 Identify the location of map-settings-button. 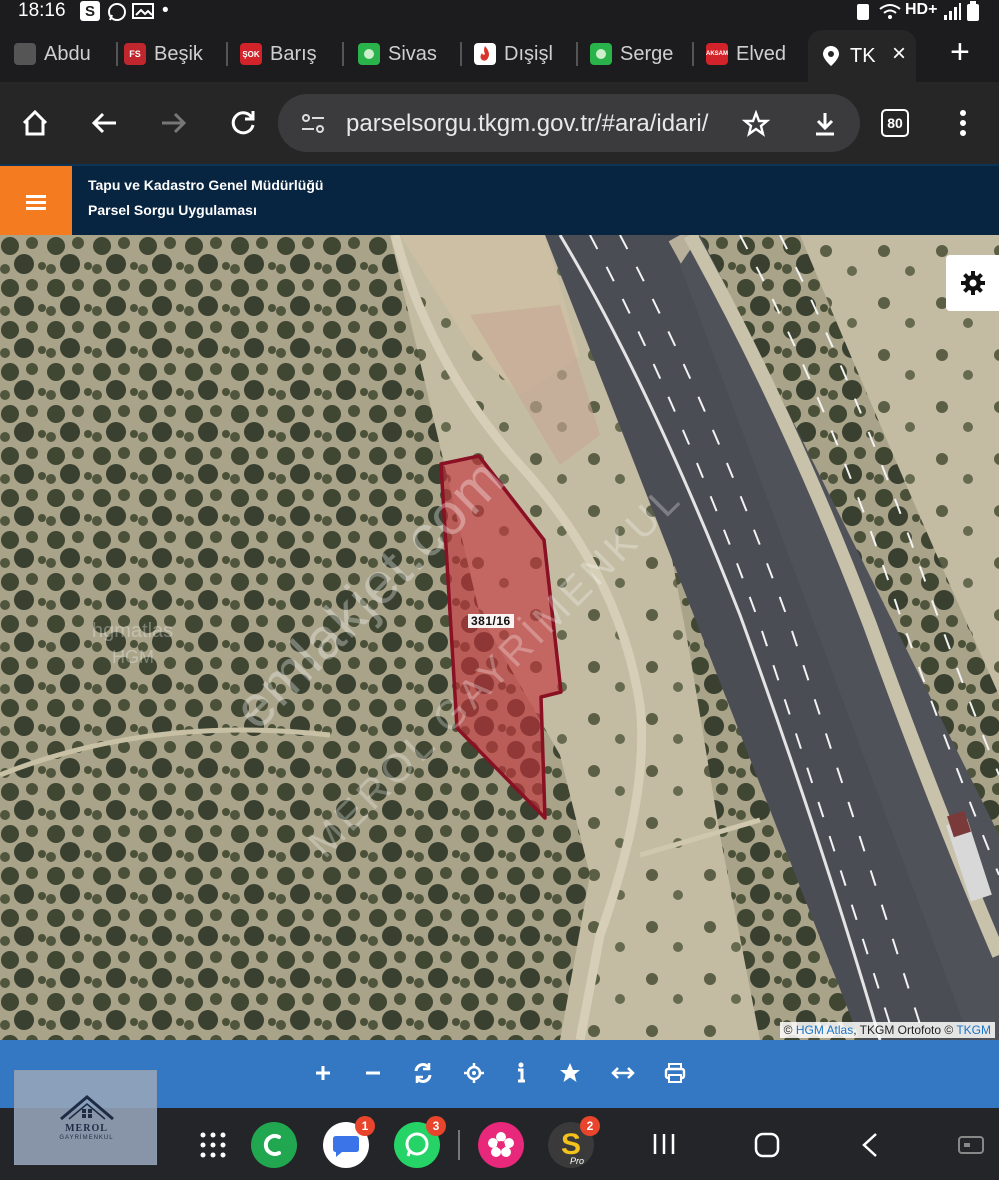
(972, 283).